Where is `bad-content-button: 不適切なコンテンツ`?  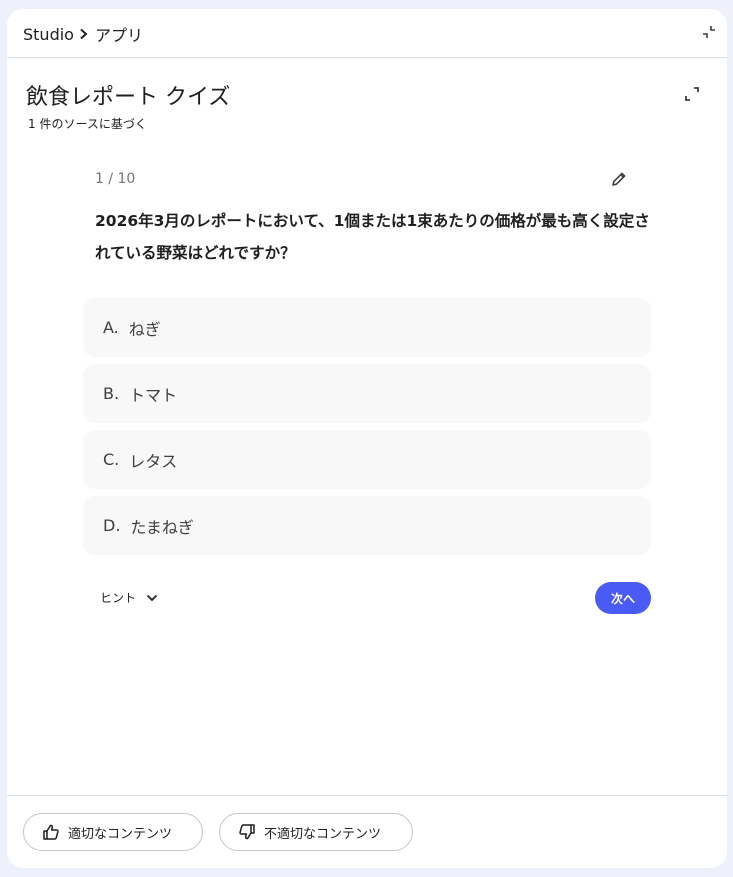 bad-content-button: 不適切なコンテンツ is located at coordinates (316, 832).